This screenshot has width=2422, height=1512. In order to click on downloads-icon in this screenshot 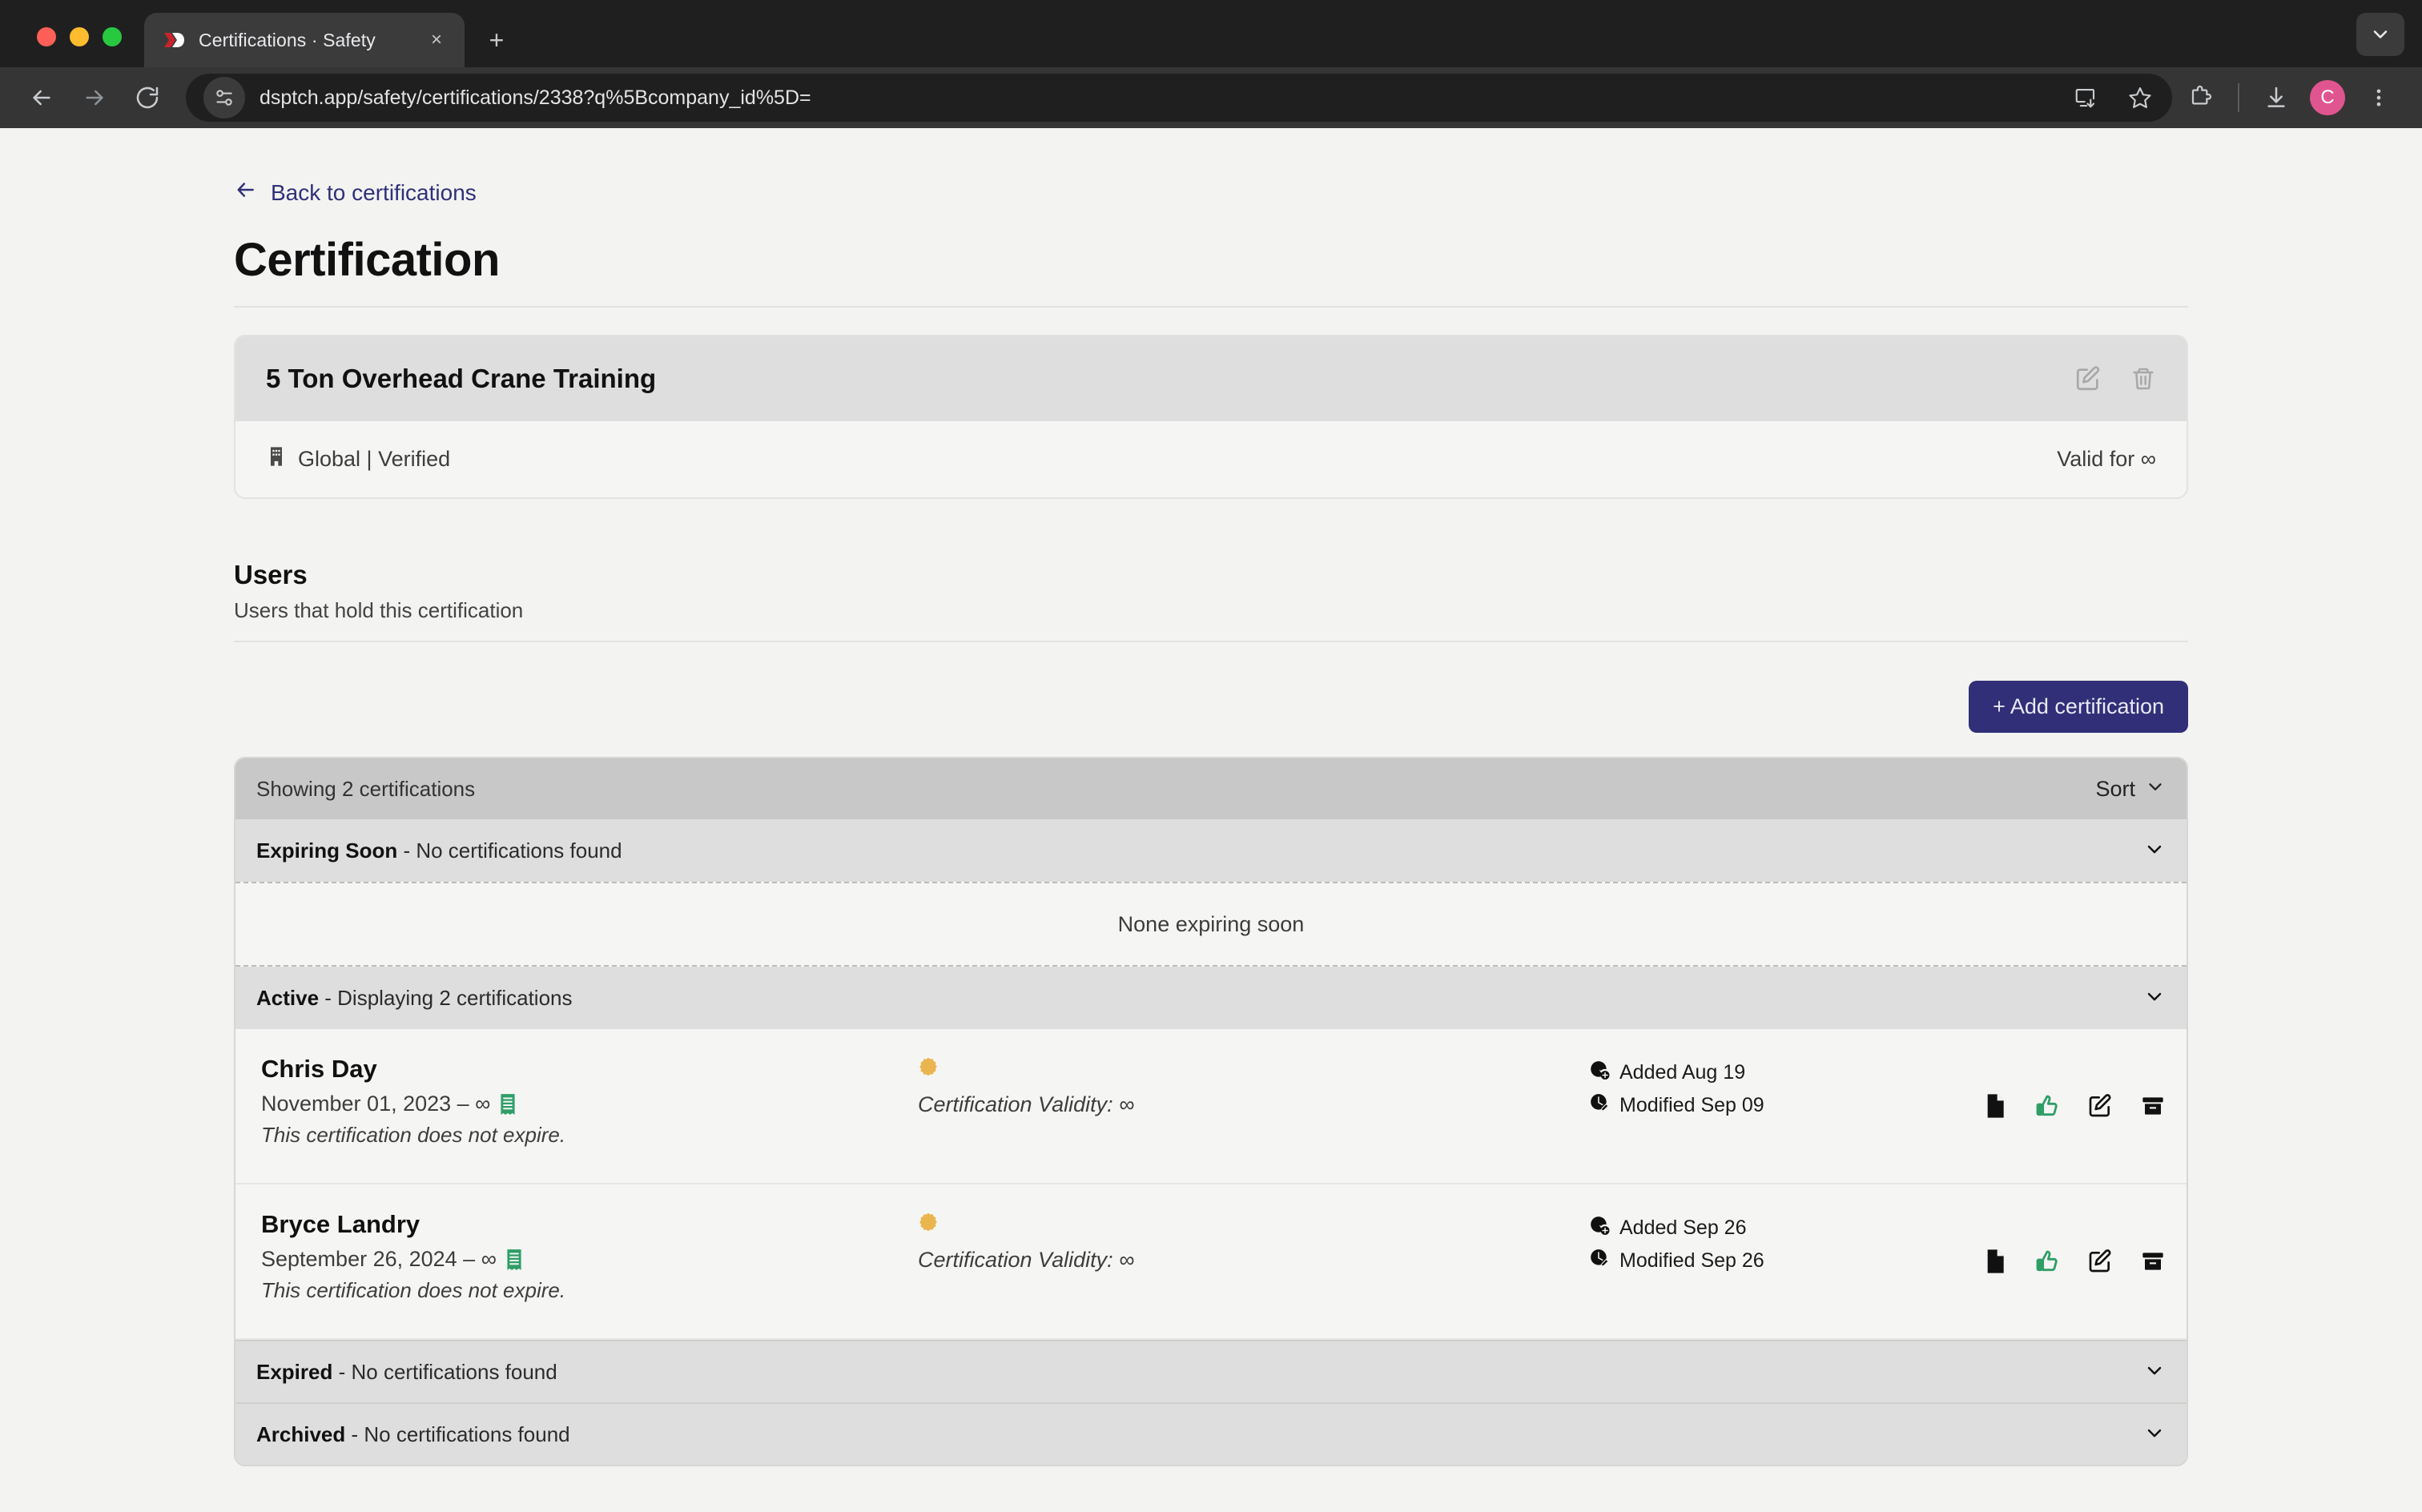, I will do `click(2276, 98)`.